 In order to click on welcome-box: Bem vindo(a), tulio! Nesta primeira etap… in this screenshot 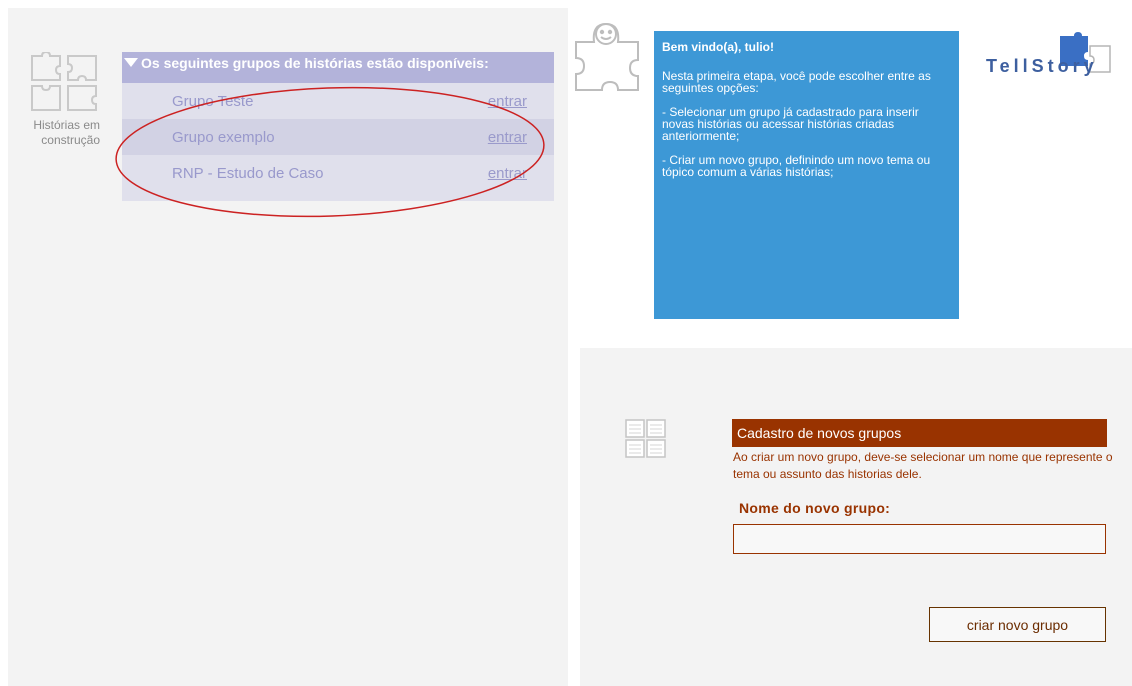, I will do `click(806, 175)`.